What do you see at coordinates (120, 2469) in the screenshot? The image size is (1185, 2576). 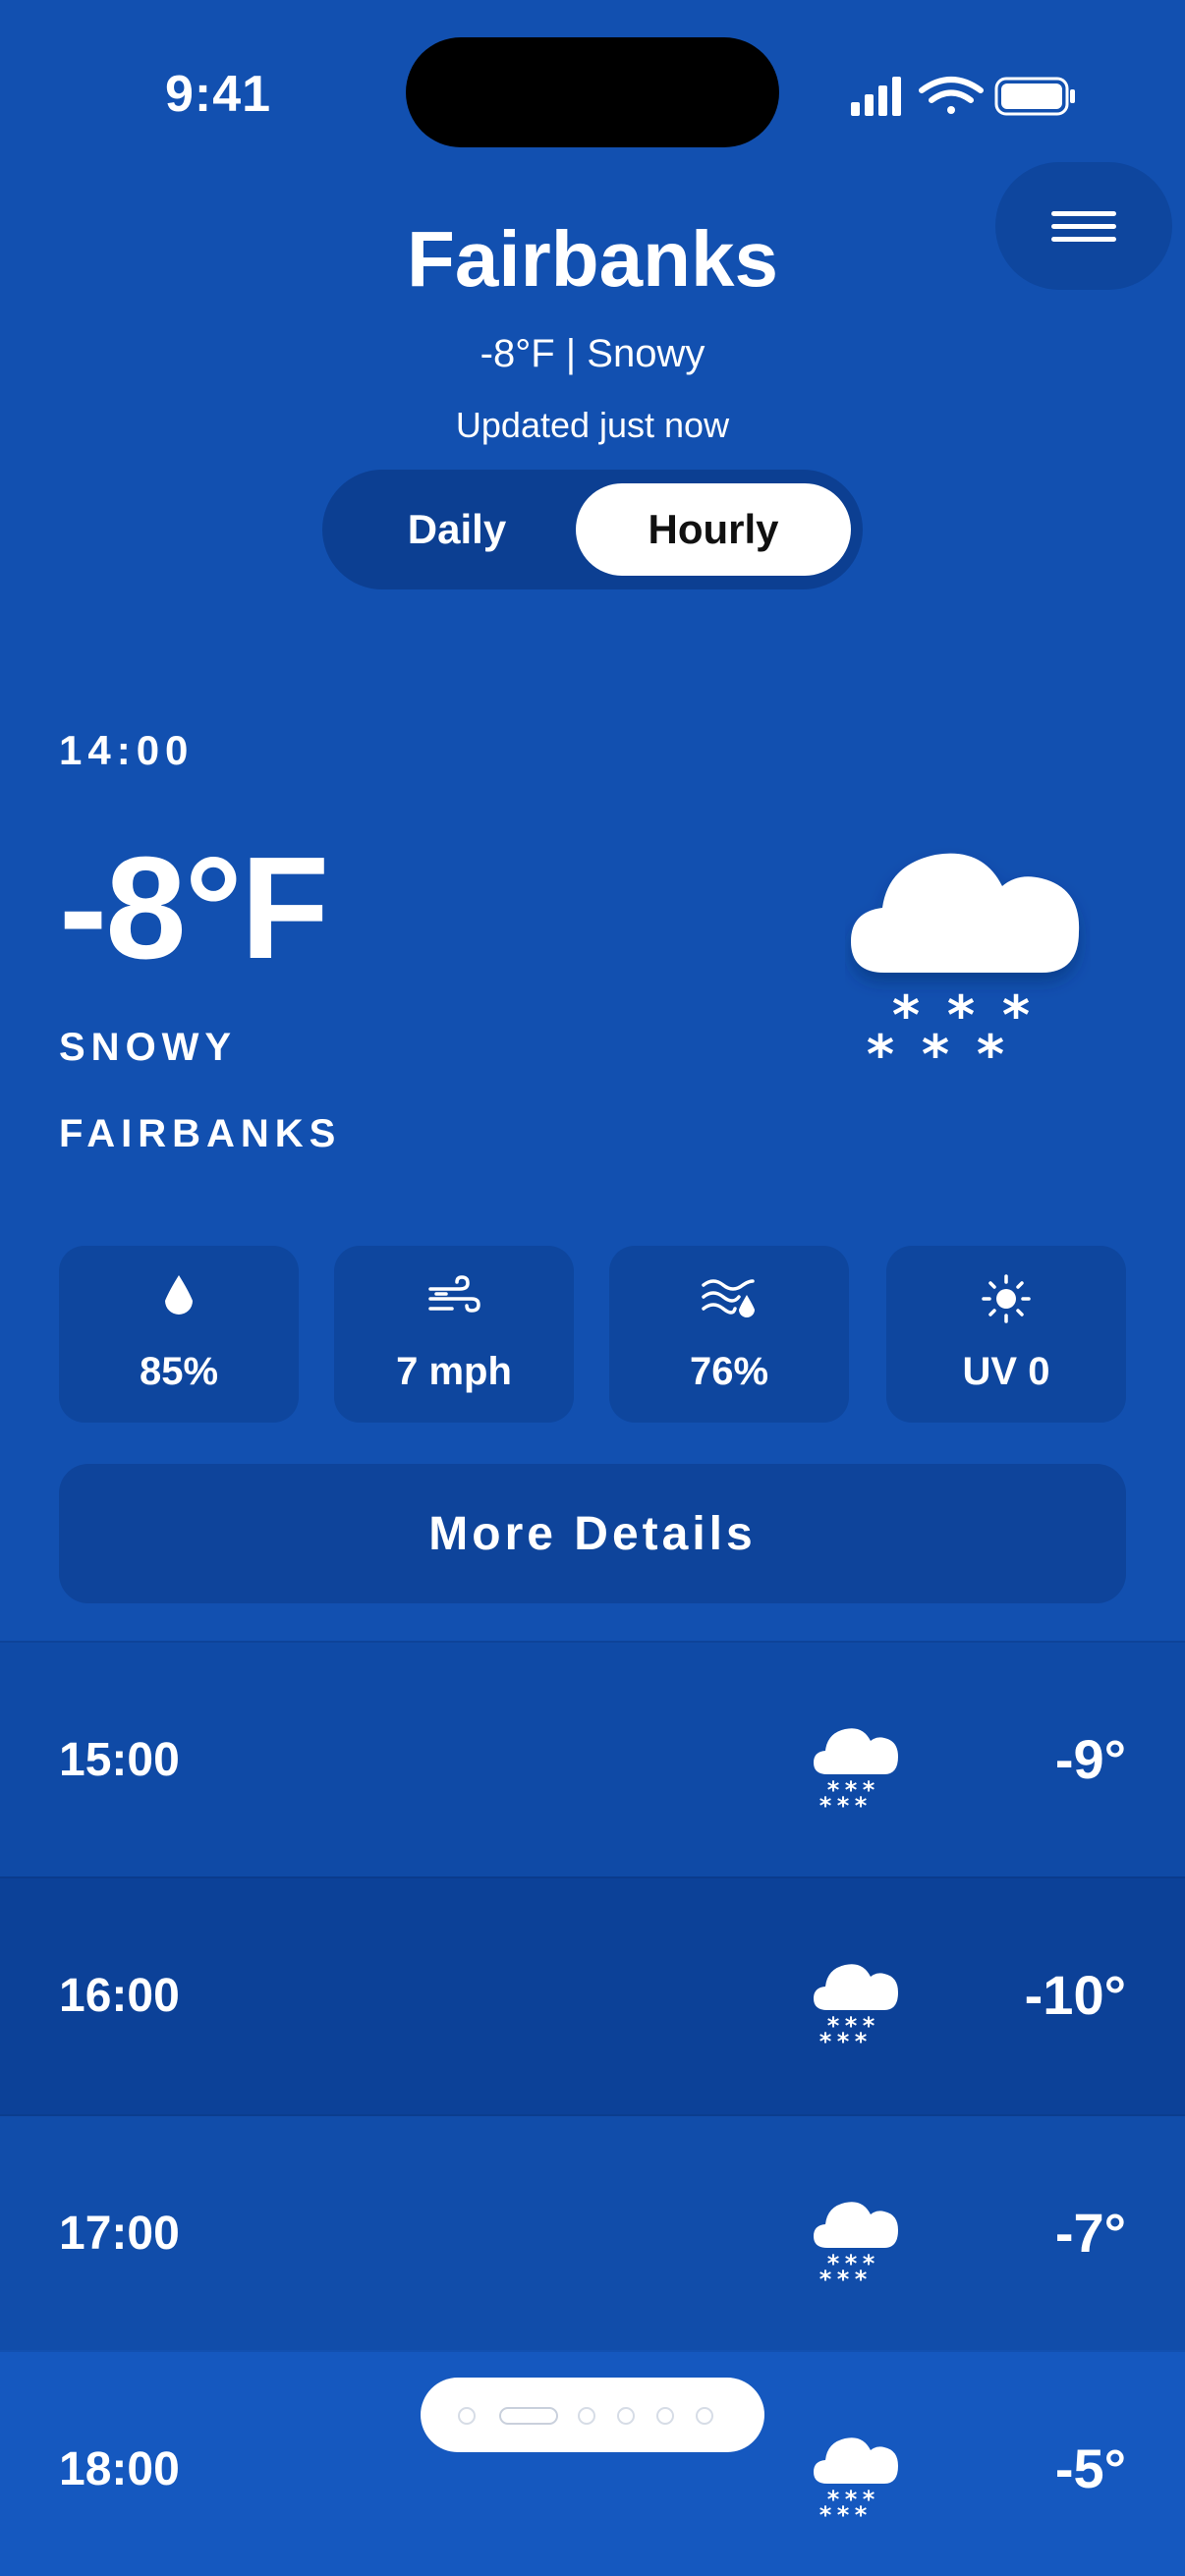 I see `hour-time: 18:00` at bounding box center [120, 2469].